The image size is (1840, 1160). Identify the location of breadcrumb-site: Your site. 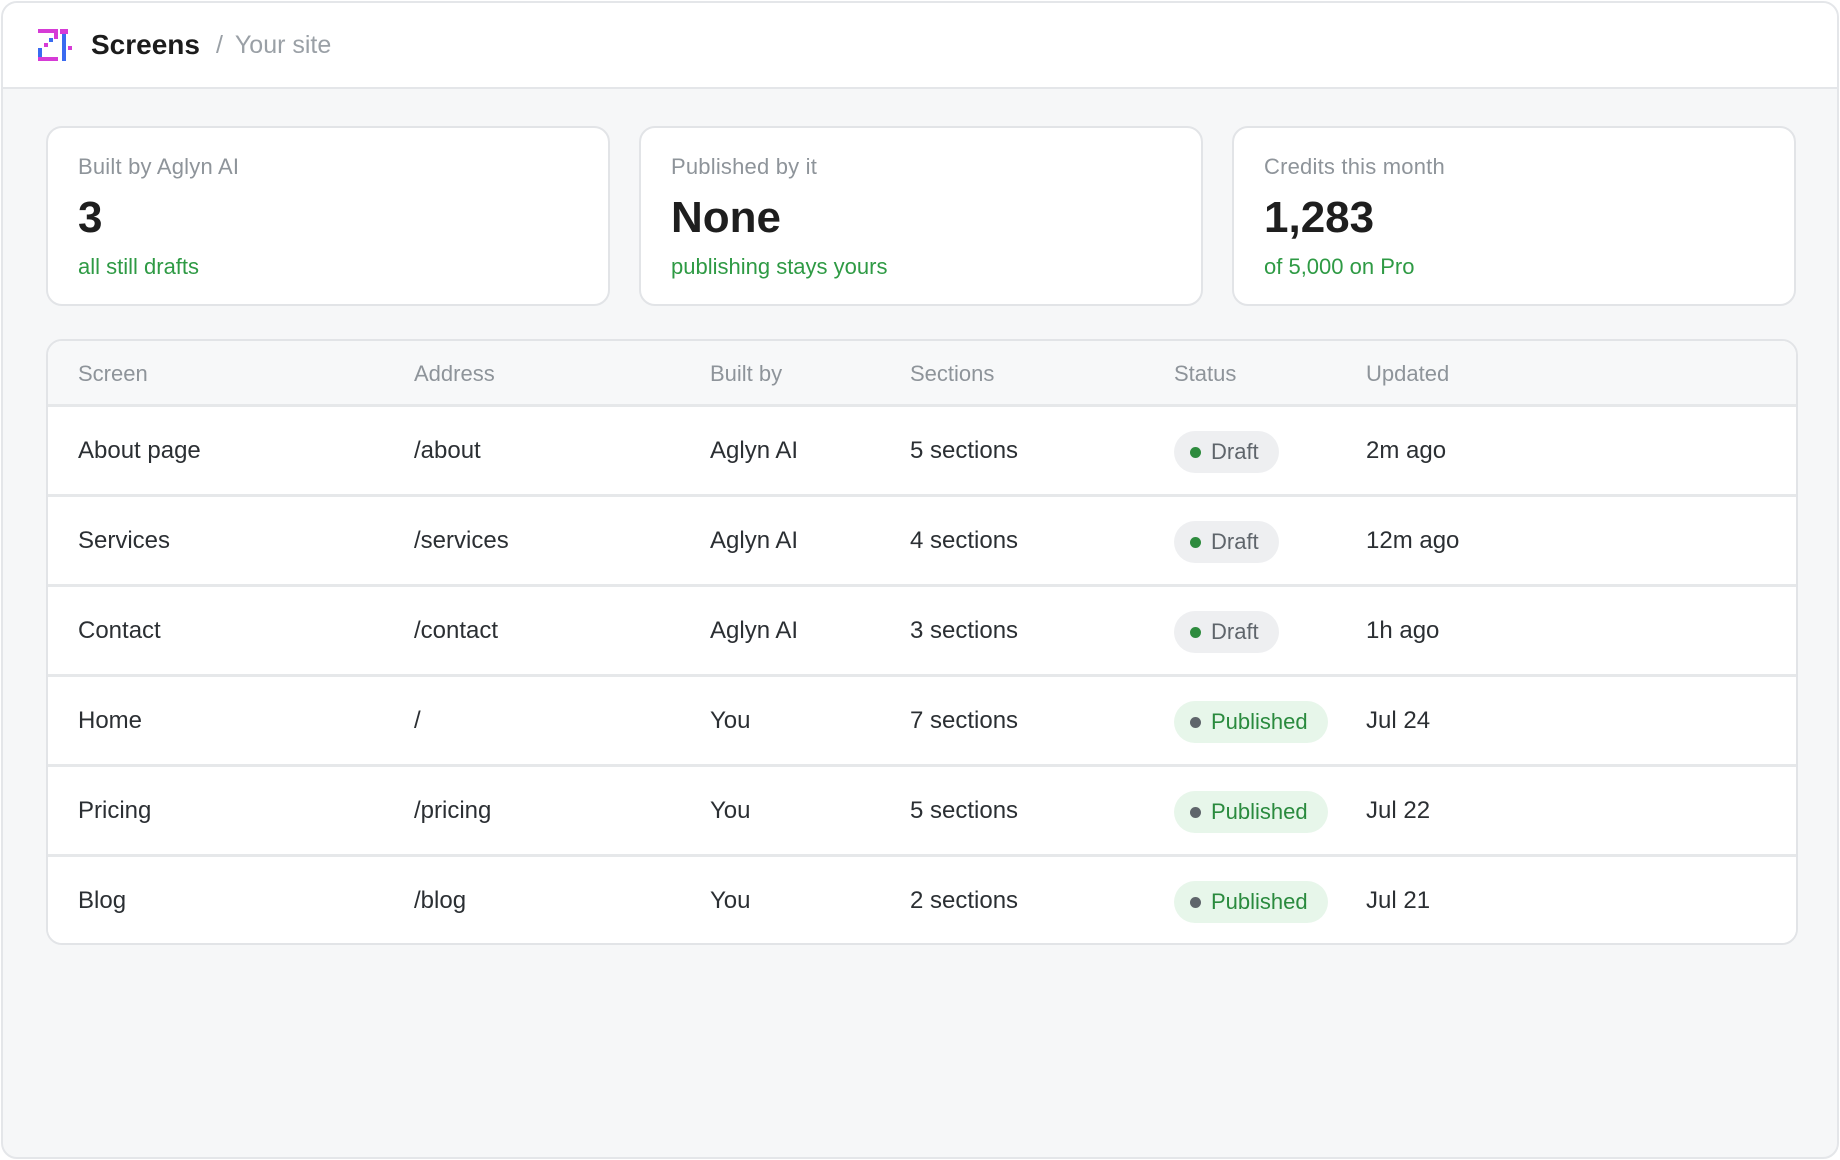
(283, 45).